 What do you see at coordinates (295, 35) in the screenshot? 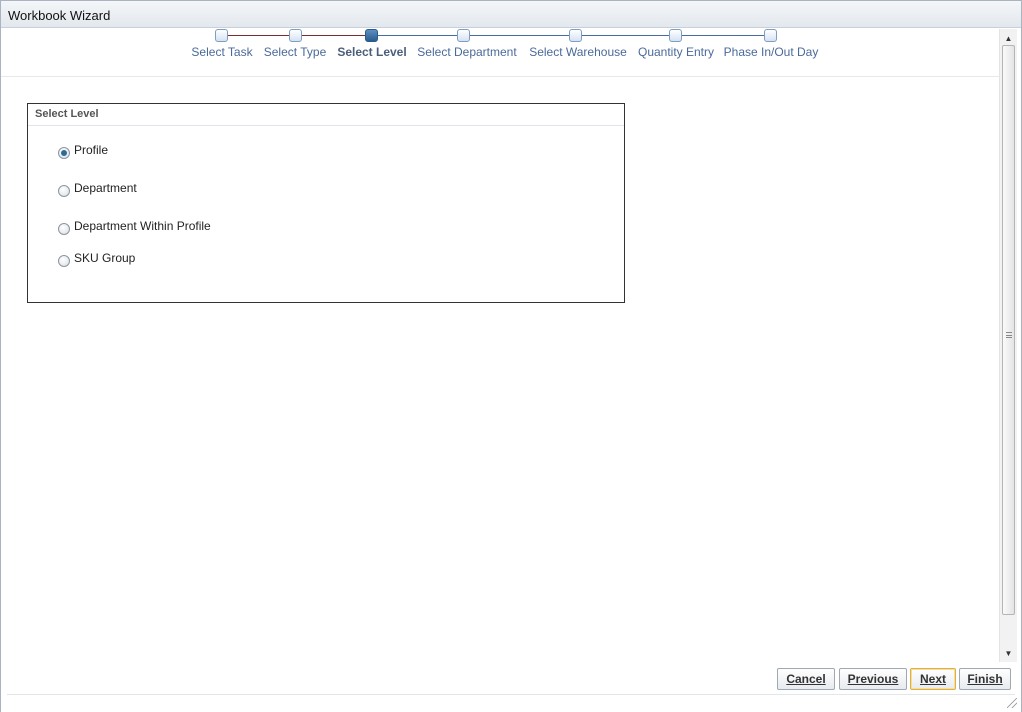
I see `train-stop-select-type` at bounding box center [295, 35].